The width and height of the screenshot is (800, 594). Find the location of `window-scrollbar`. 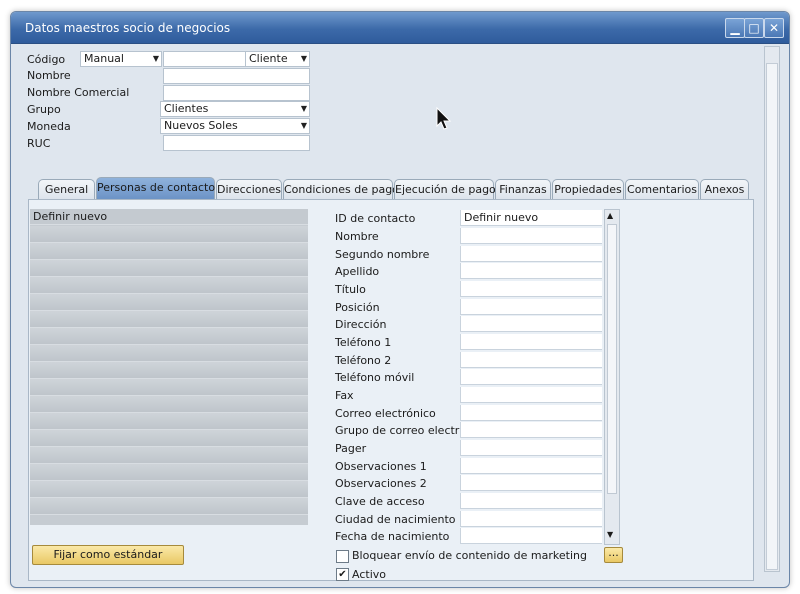

window-scrollbar is located at coordinates (772, 309).